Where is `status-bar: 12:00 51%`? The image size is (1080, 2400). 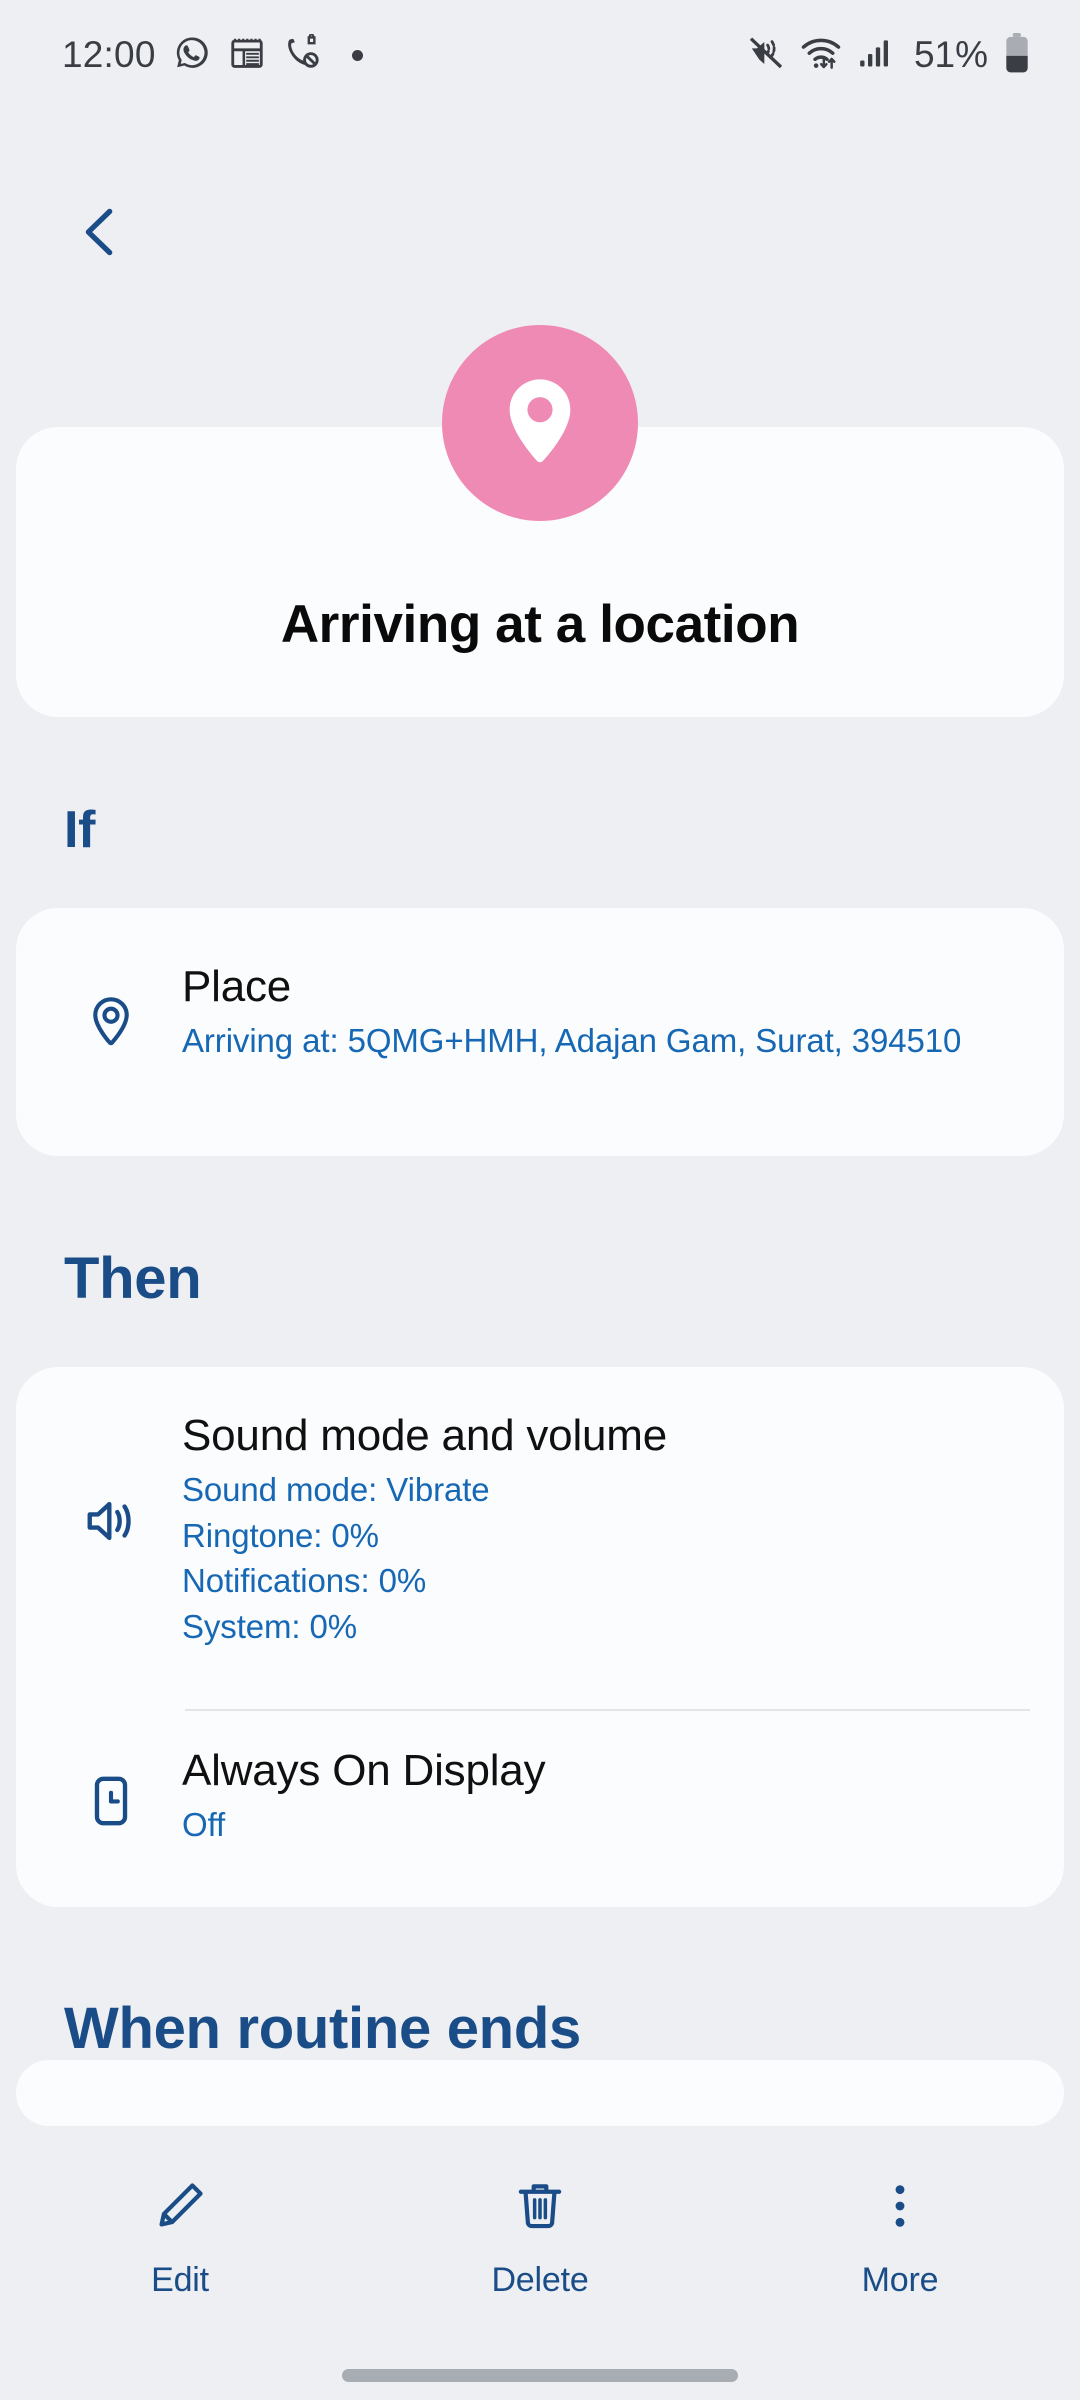
status-bar: 12:00 51% is located at coordinates (540, 55).